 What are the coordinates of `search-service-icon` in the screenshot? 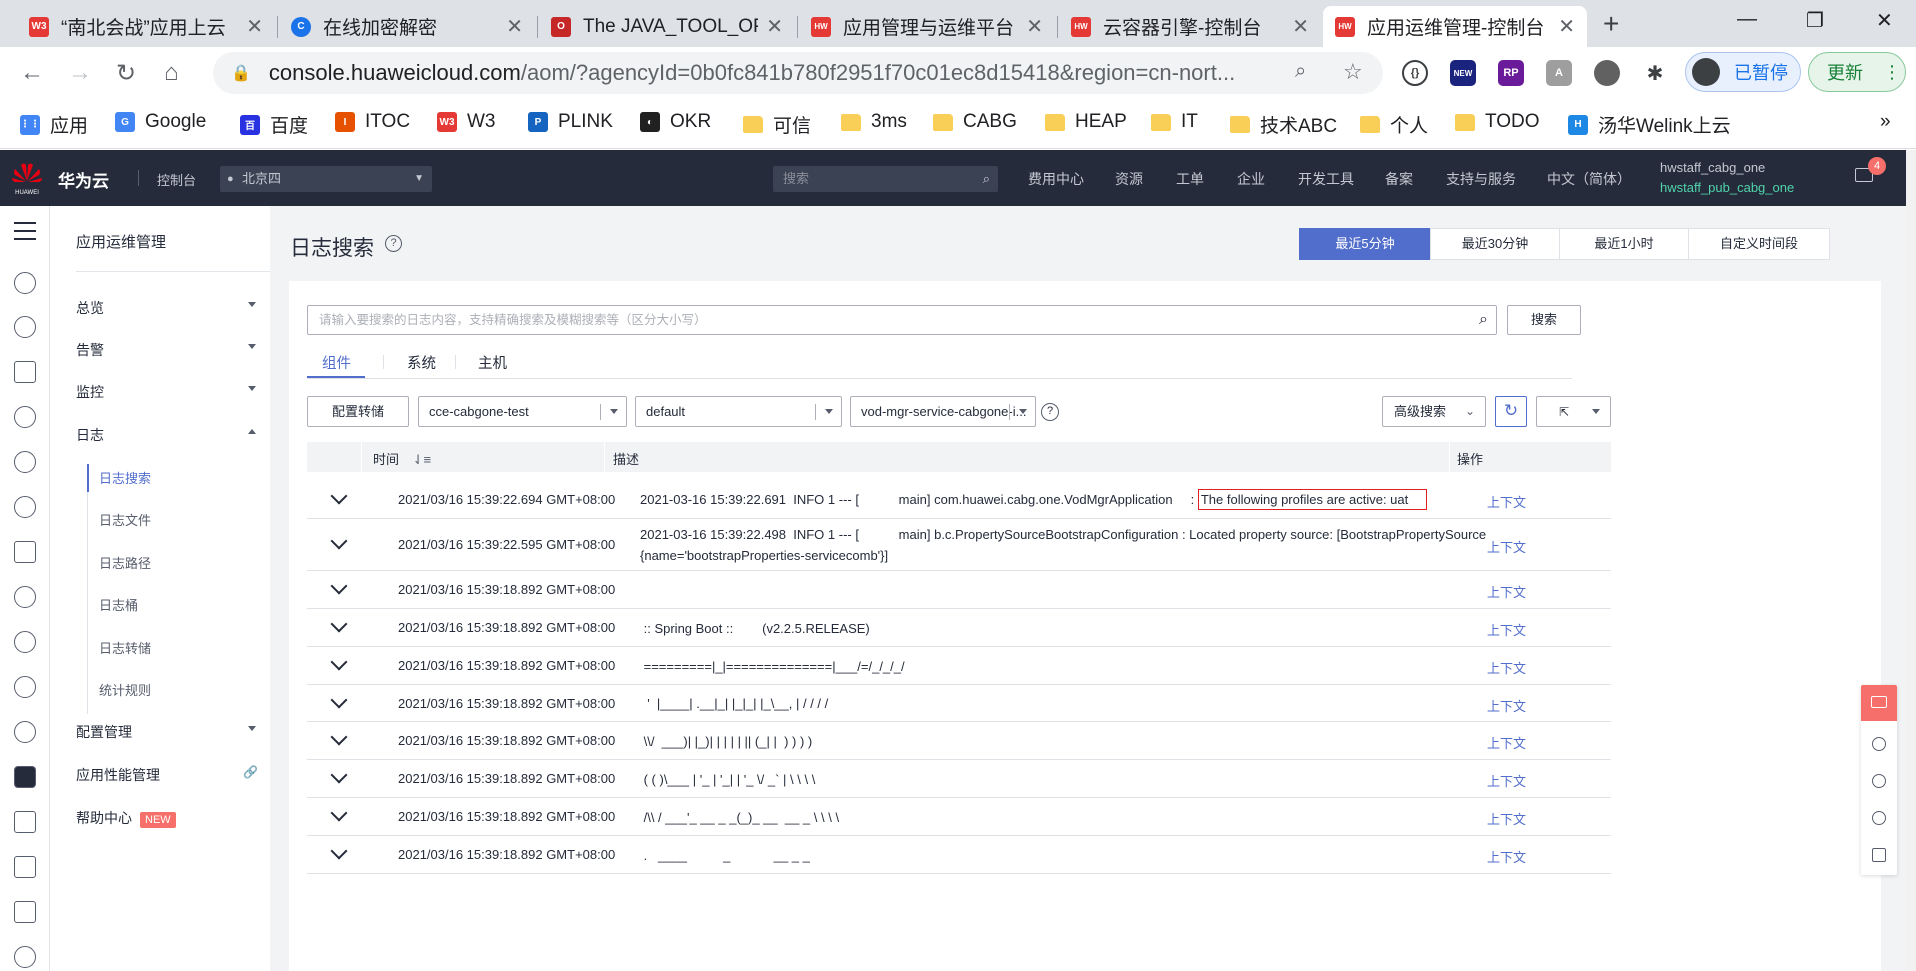 It's located at (25, 957).